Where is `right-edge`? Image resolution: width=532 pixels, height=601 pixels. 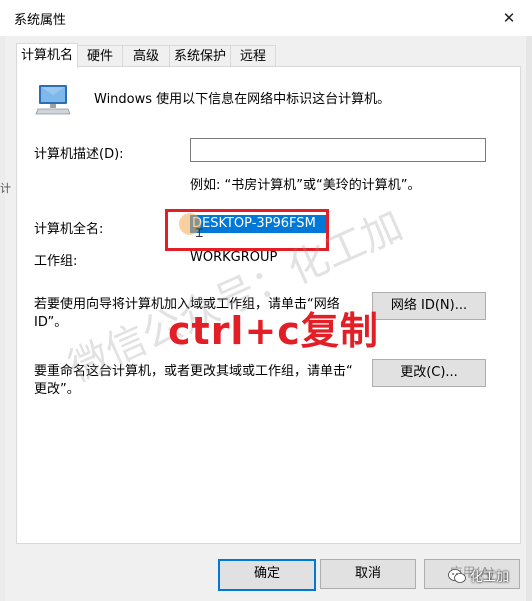 right-edge is located at coordinates (529, 318).